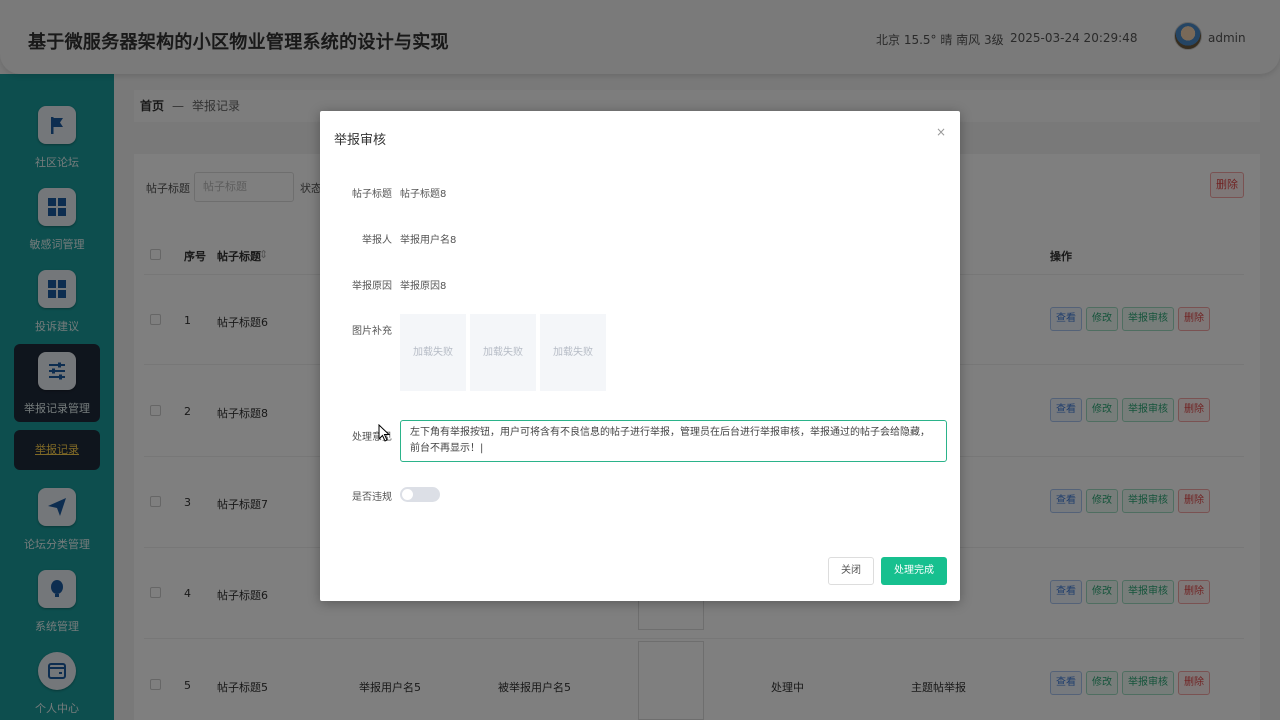  Describe the element at coordinates (372, 194) in the screenshot. I see `post-title-label: 帖子标题` at that location.